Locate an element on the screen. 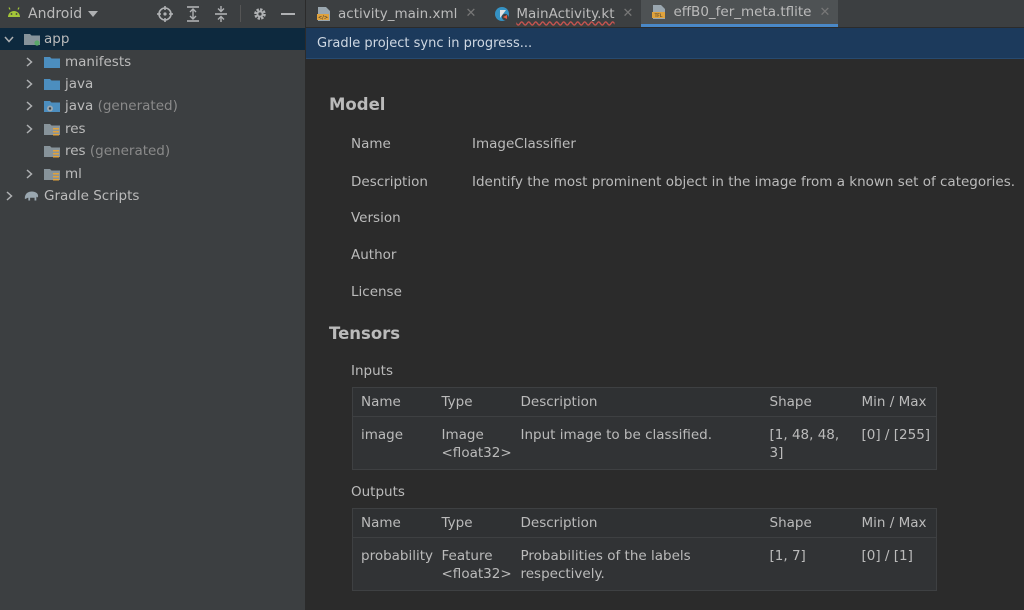 This screenshot has height=610, width=1024. cell-minmax: [0] / [1] is located at coordinates (887, 556).